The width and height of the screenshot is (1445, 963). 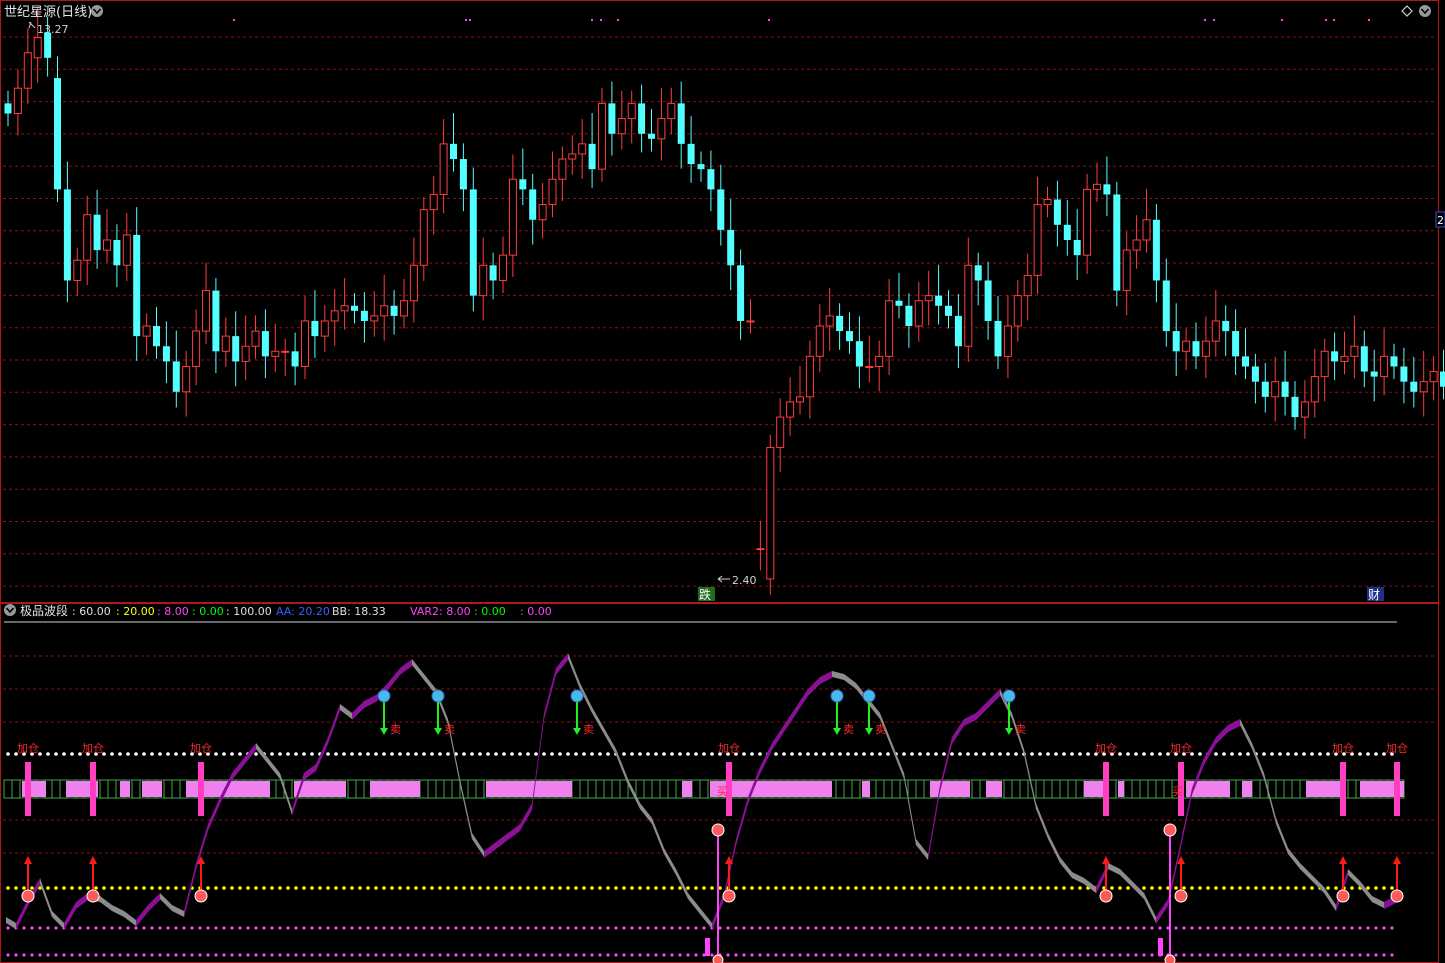 What do you see at coordinates (577, 696) in the screenshot?
I see `sell-signal-orb` at bounding box center [577, 696].